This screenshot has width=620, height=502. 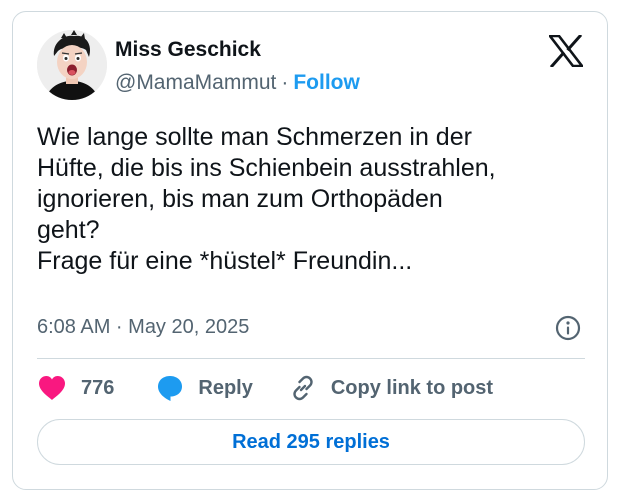 I want to click on avatar-image, so click(x=72, y=65).